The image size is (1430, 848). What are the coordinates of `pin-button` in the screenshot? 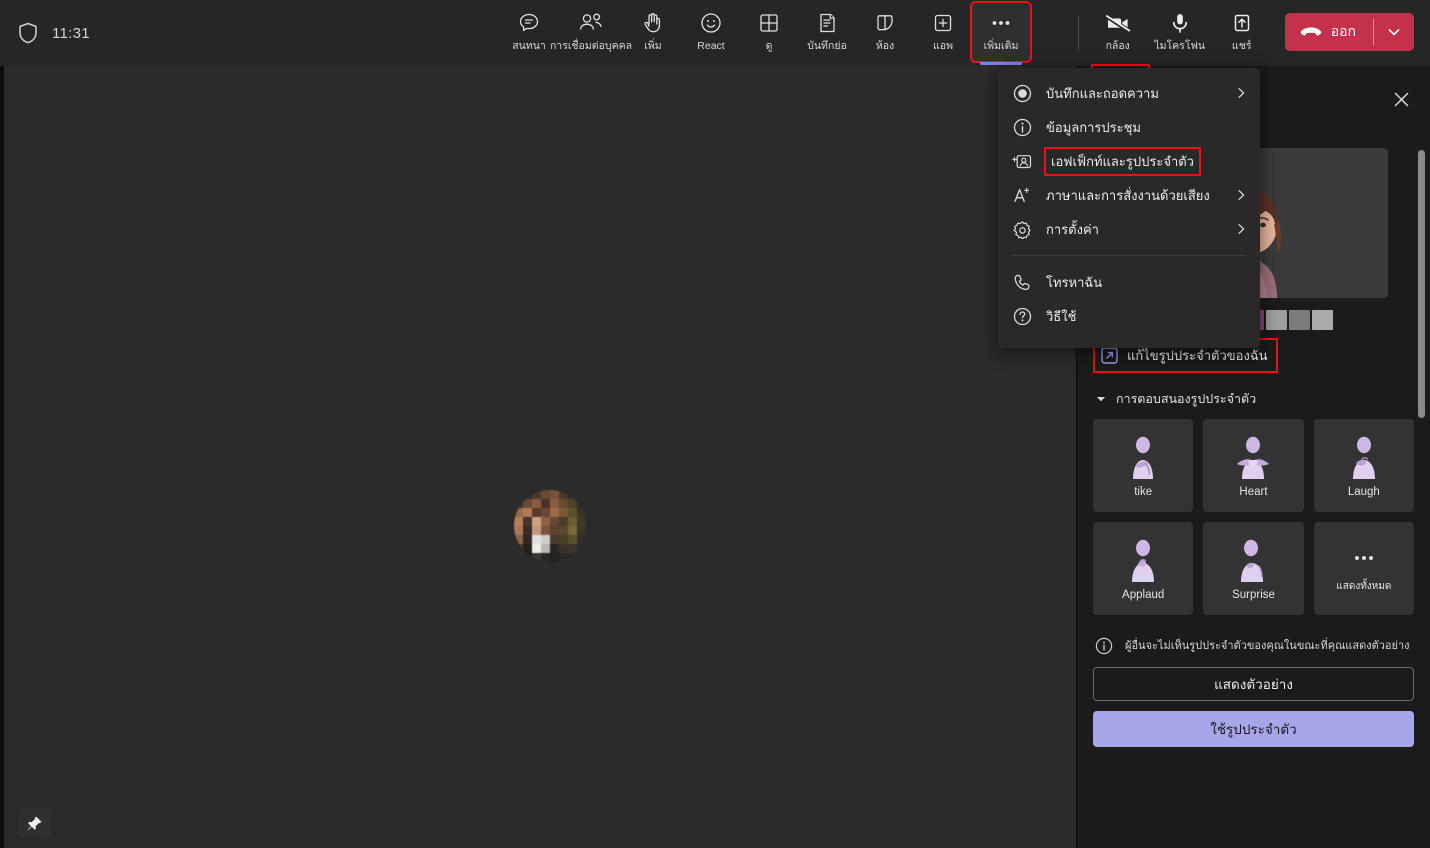 It's located at (34, 823).